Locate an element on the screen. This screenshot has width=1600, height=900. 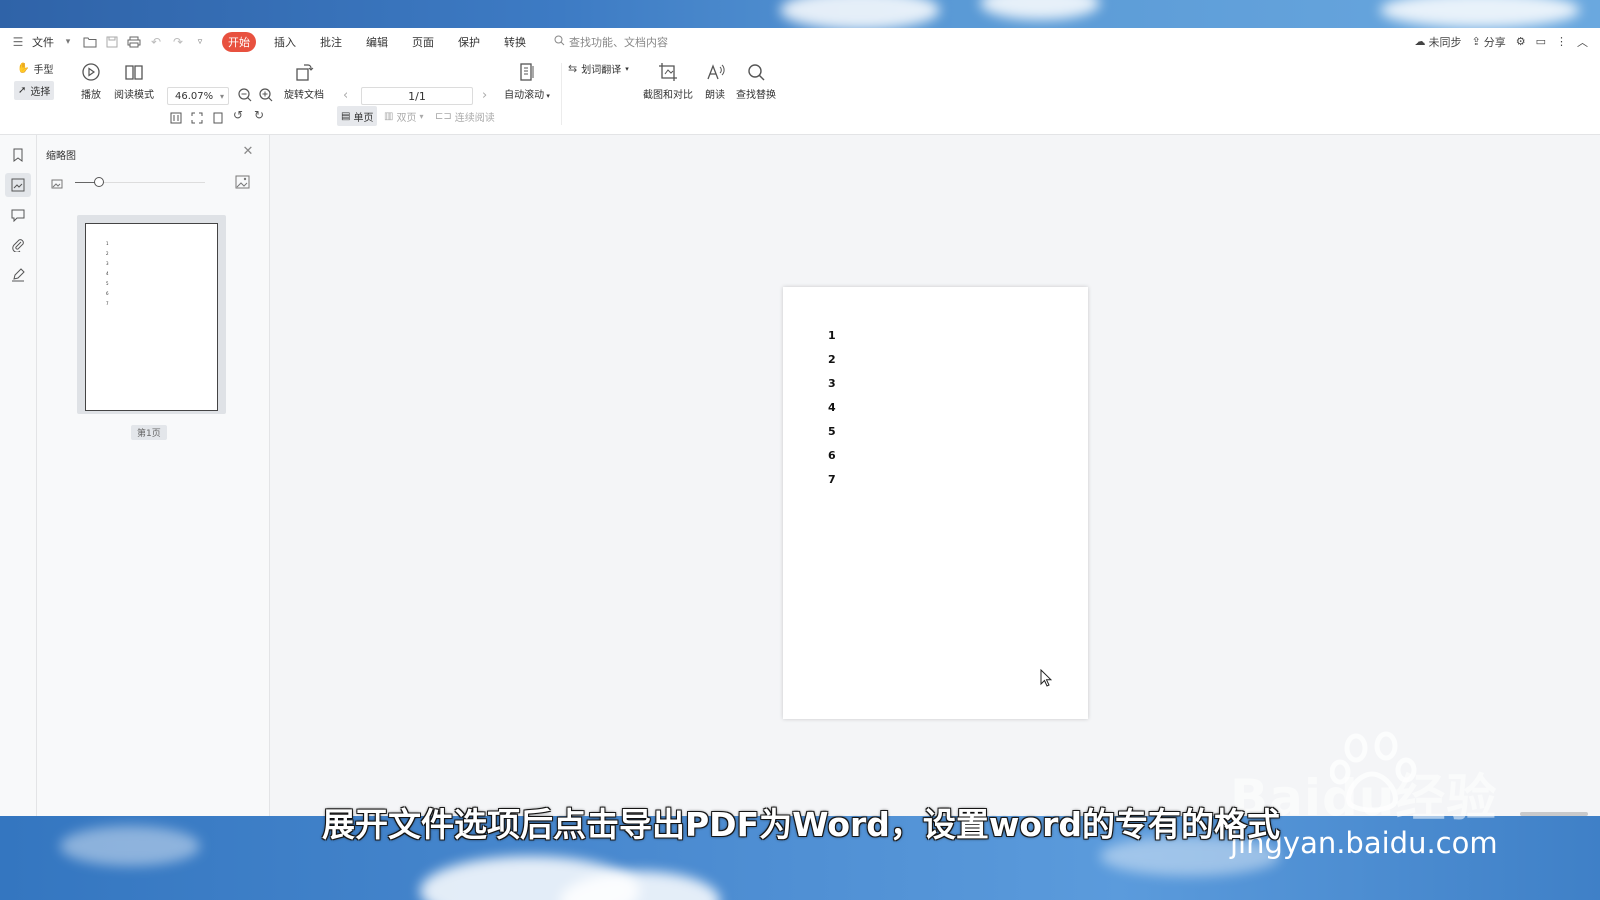
thumbnail-line: 6 is located at coordinates (107, 293).